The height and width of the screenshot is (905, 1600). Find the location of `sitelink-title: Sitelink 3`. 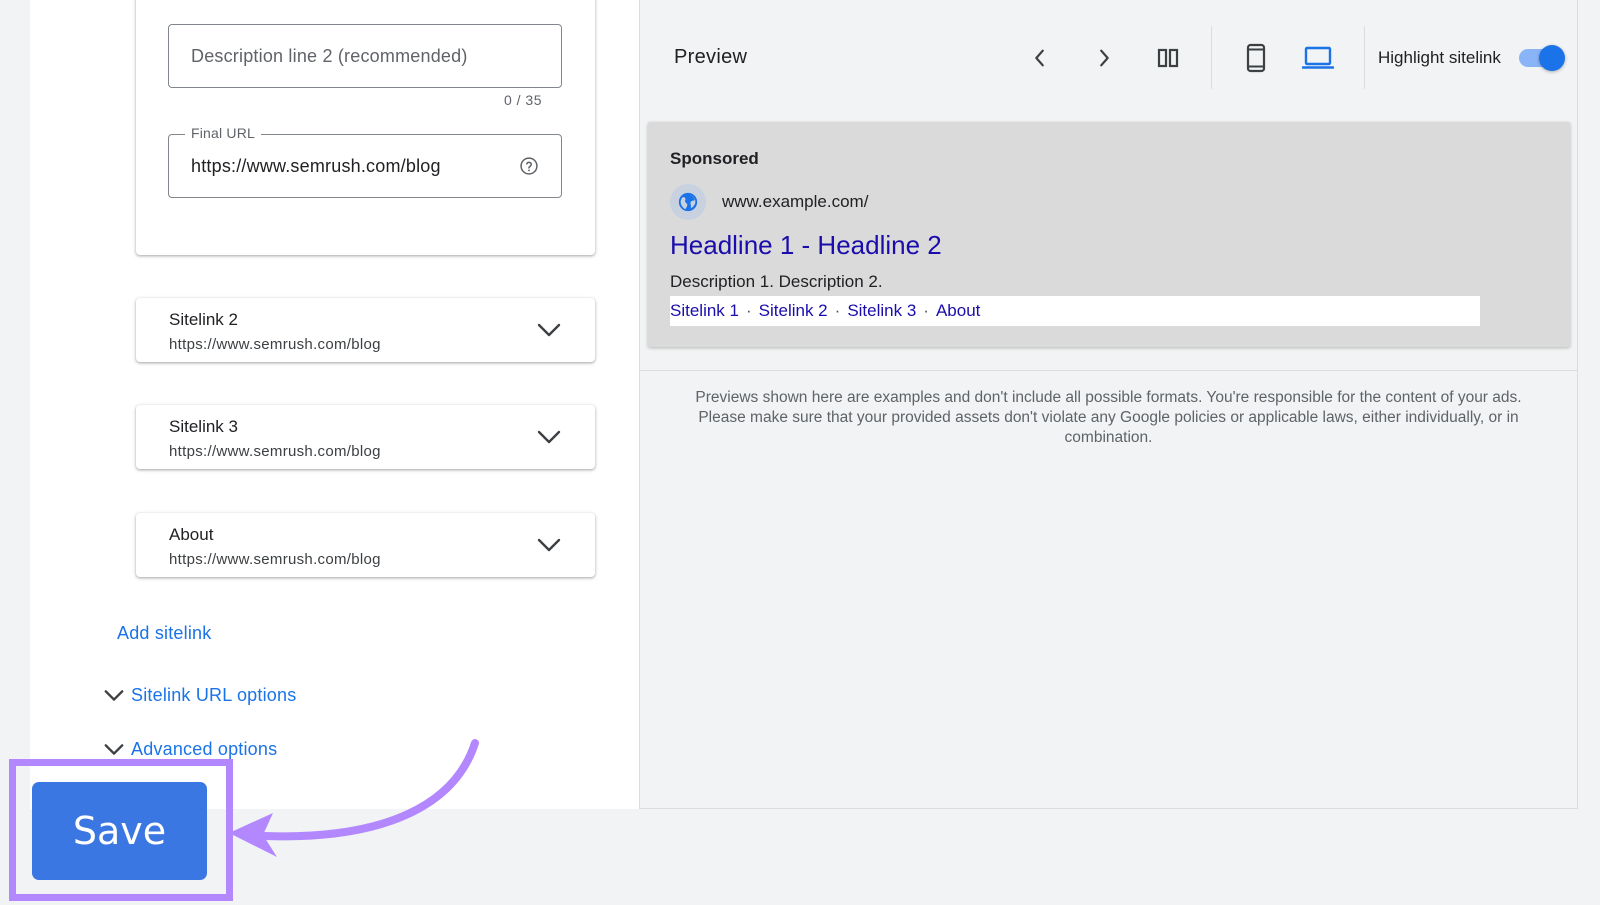

sitelink-title: Sitelink 3 is located at coordinates (203, 426).